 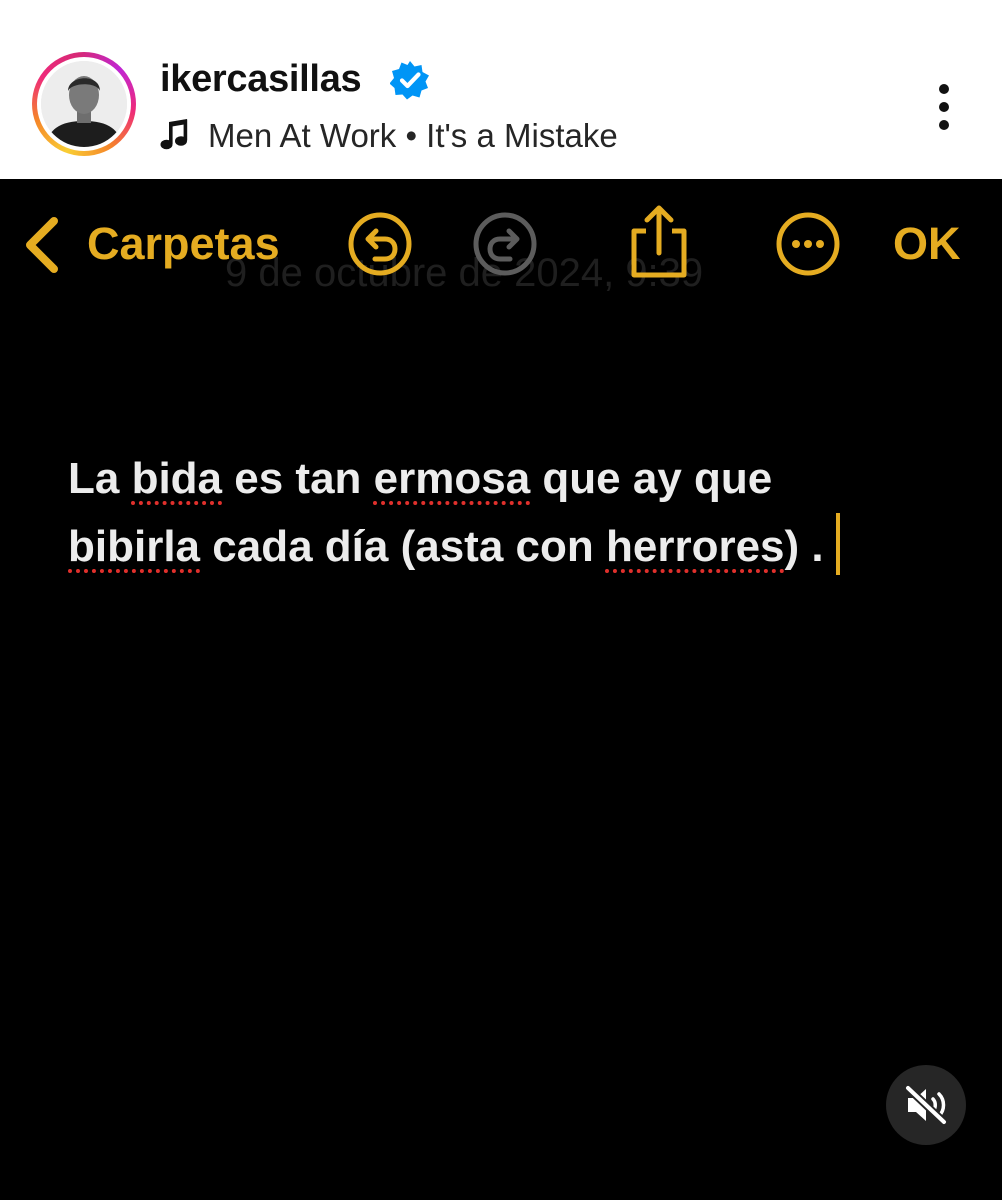 I want to click on misspelled-word: bida, so click(x=177, y=478).